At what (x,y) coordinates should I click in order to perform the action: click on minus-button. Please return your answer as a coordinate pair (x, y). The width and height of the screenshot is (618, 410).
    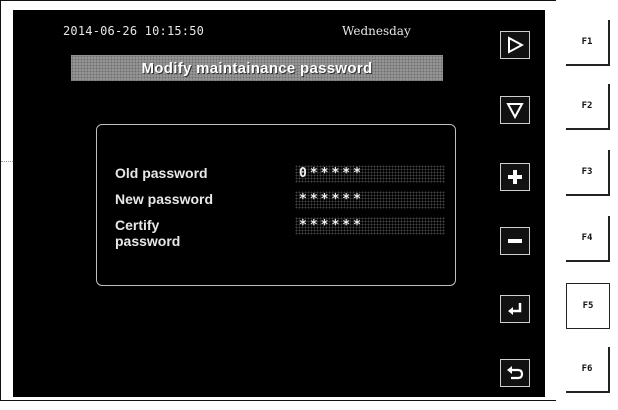
    Looking at the image, I should click on (515, 241).